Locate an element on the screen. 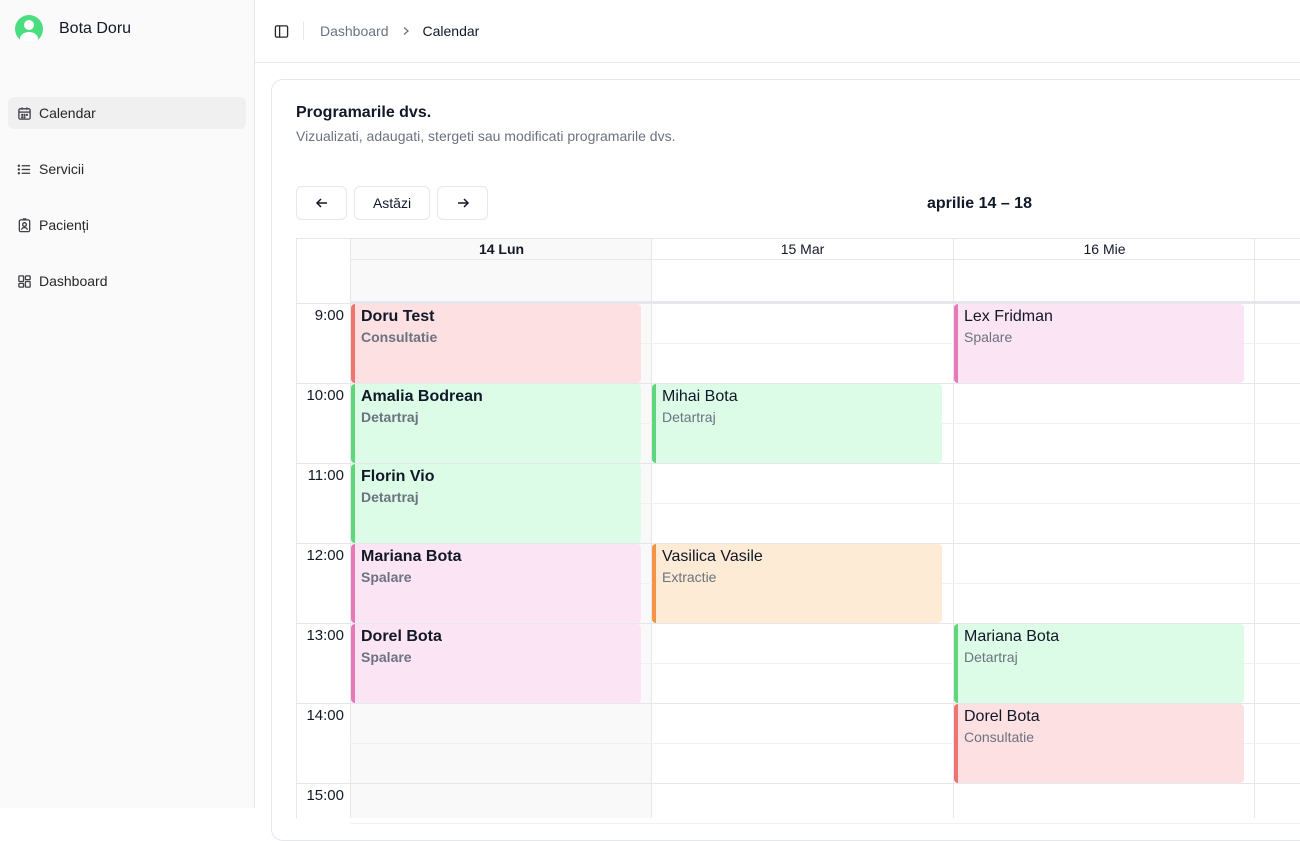 The height and width of the screenshot is (841, 1300). half-hour-gridline is located at coordinates (825, 823).